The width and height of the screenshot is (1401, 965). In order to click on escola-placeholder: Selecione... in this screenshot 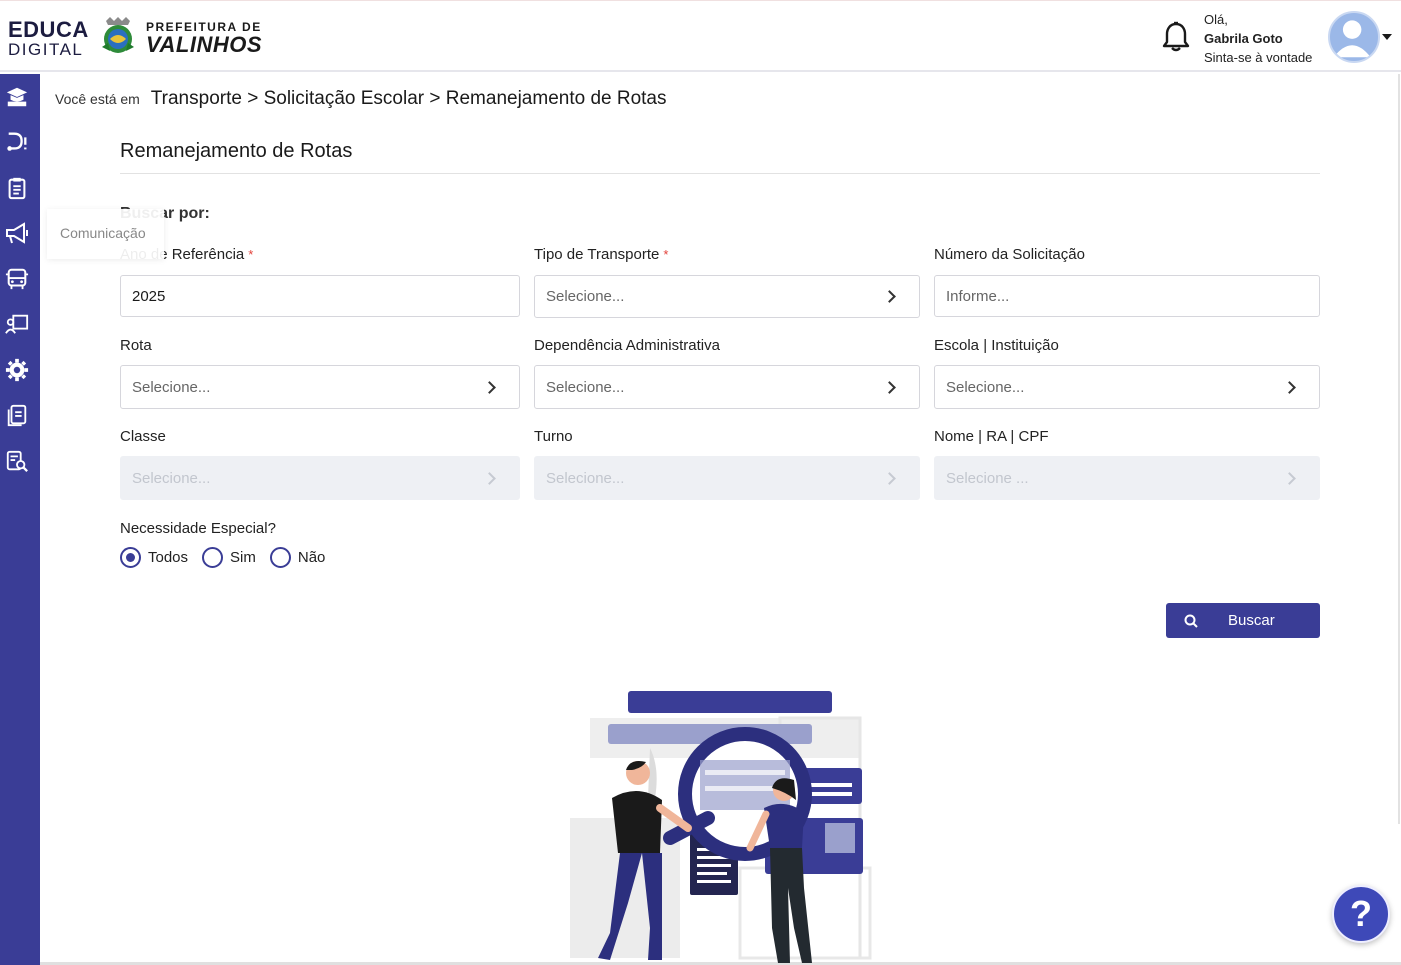, I will do `click(985, 387)`.